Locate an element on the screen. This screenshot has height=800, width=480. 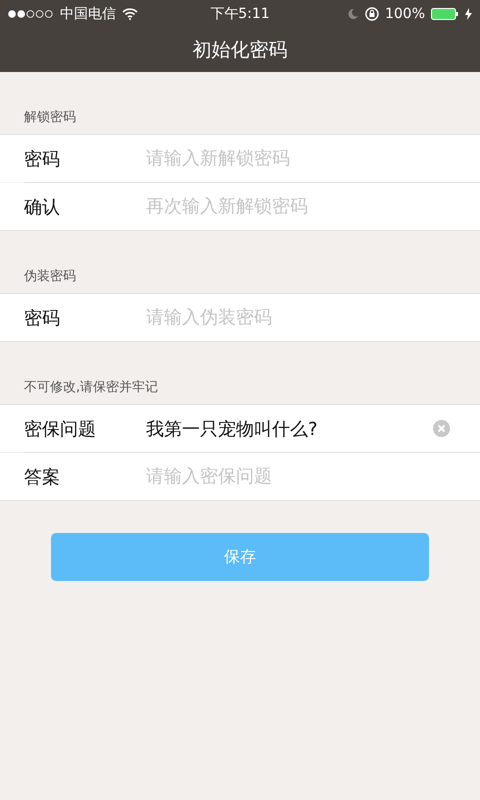
section-header: 伪装密码 is located at coordinates (50, 276).